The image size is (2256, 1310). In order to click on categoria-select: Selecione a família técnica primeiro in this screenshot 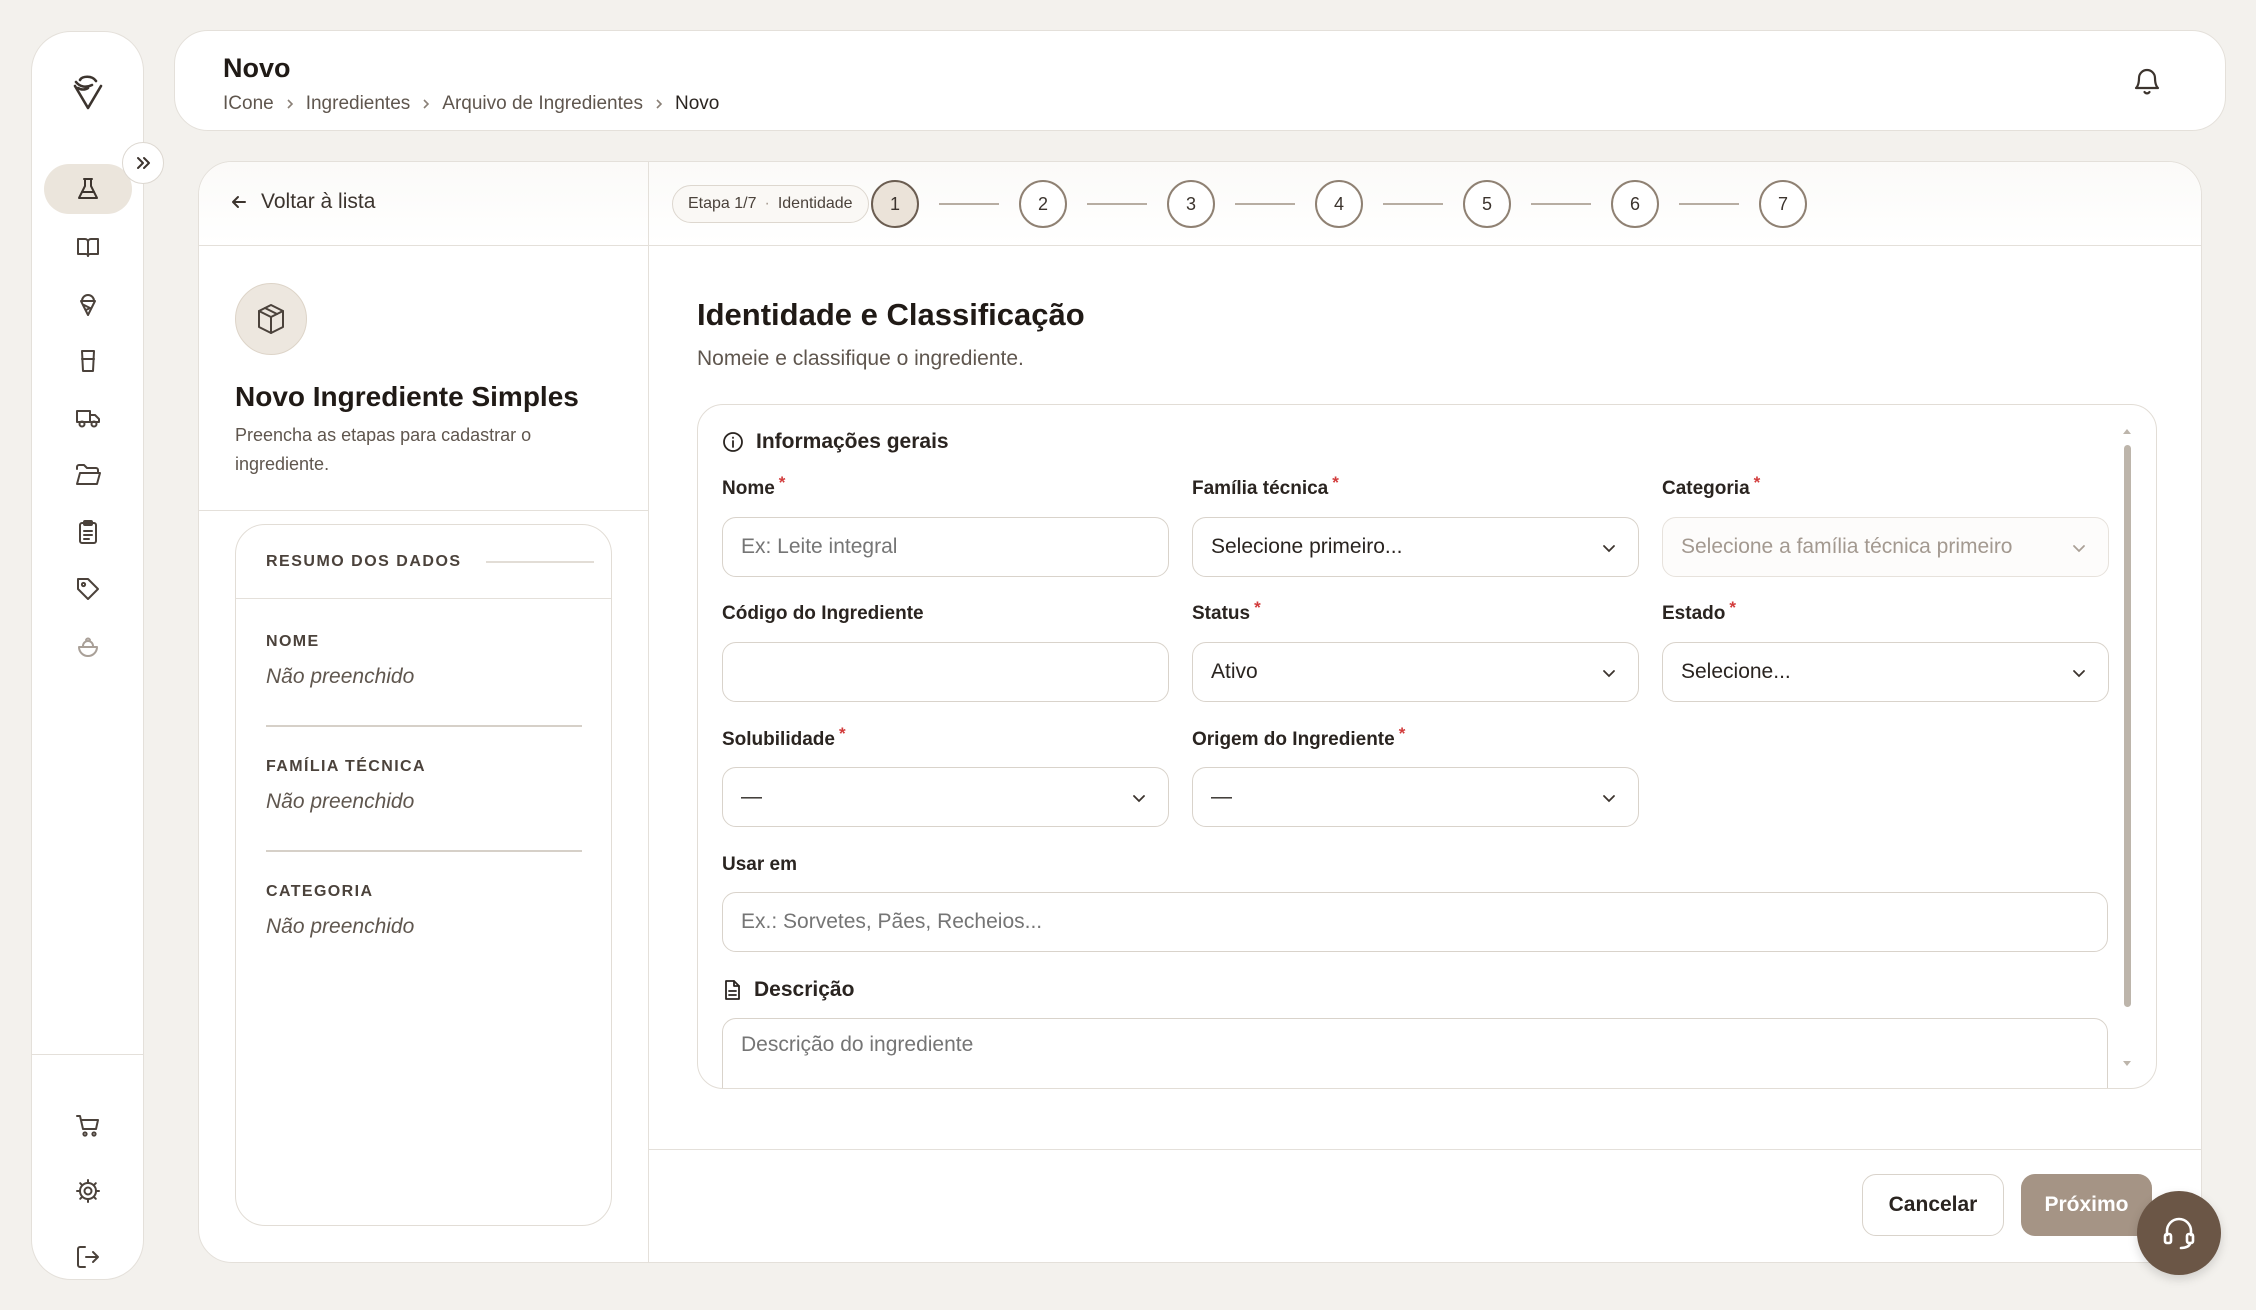, I will do `click(1885, 547)`.